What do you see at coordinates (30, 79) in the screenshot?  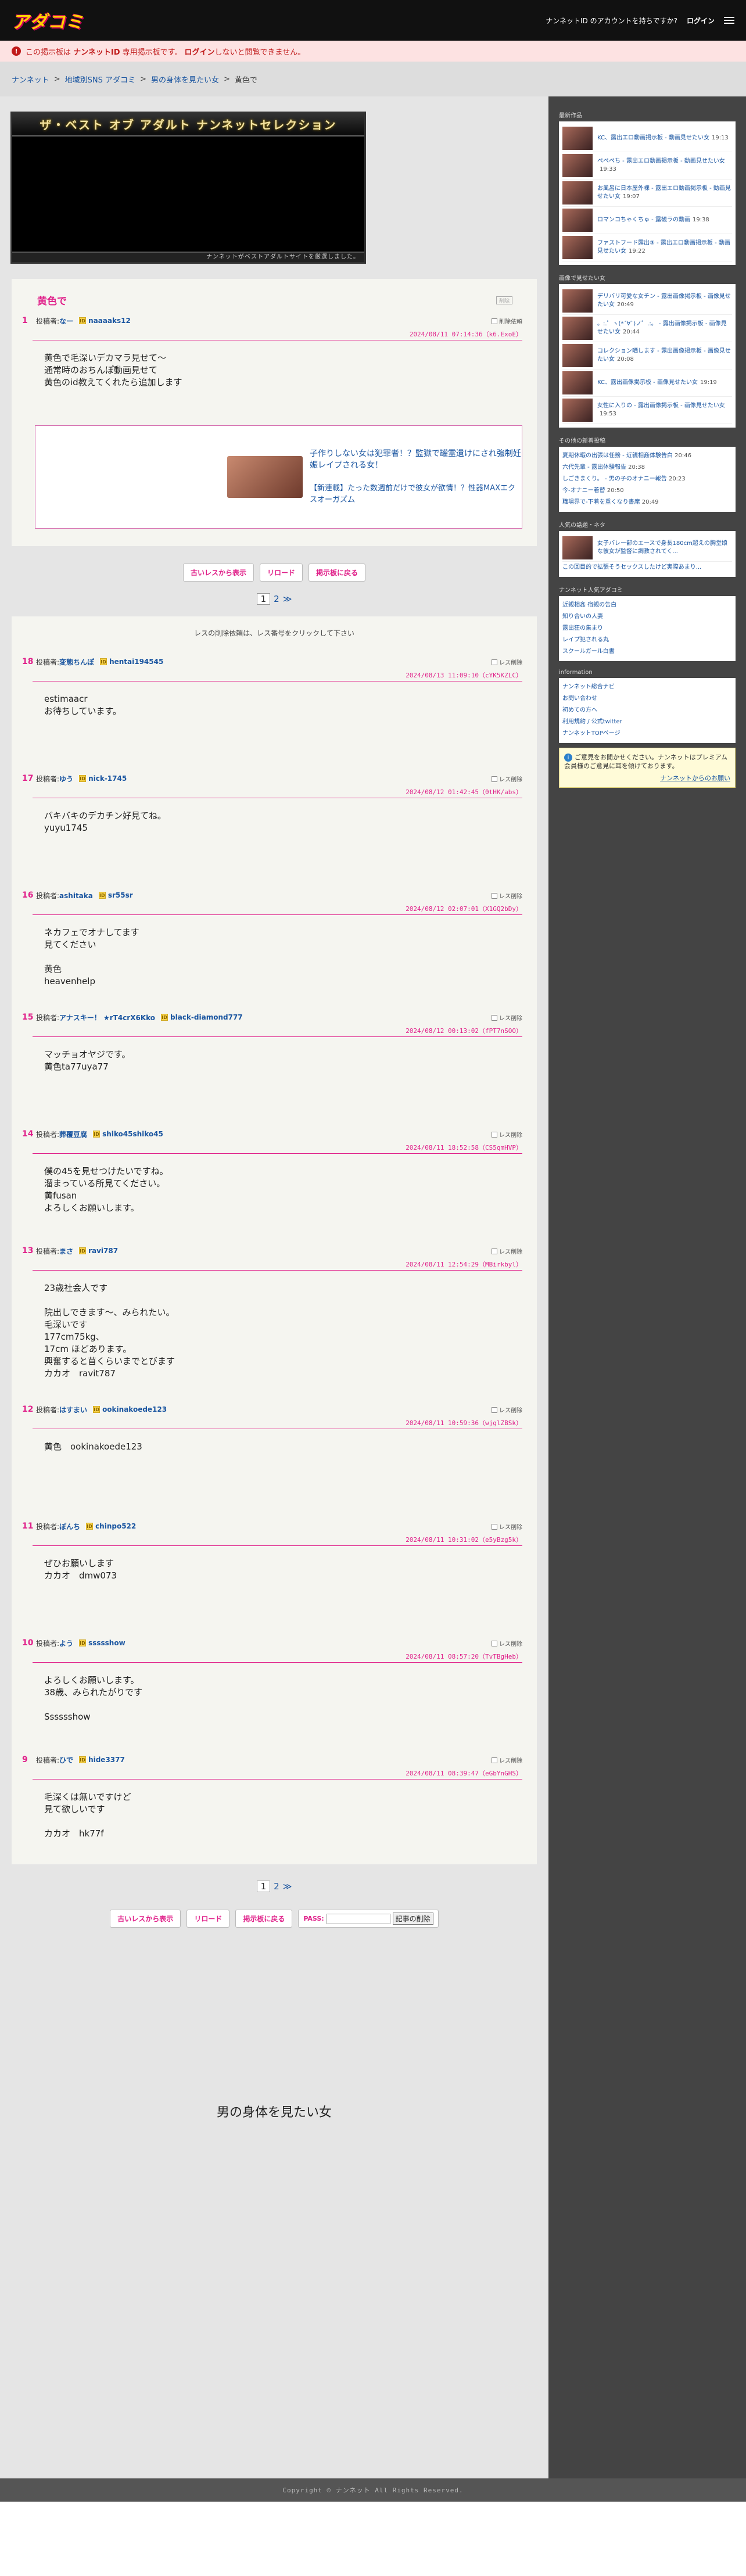 I see `breadcrumb-item: ナンネット` at bounding box center [30, 79].